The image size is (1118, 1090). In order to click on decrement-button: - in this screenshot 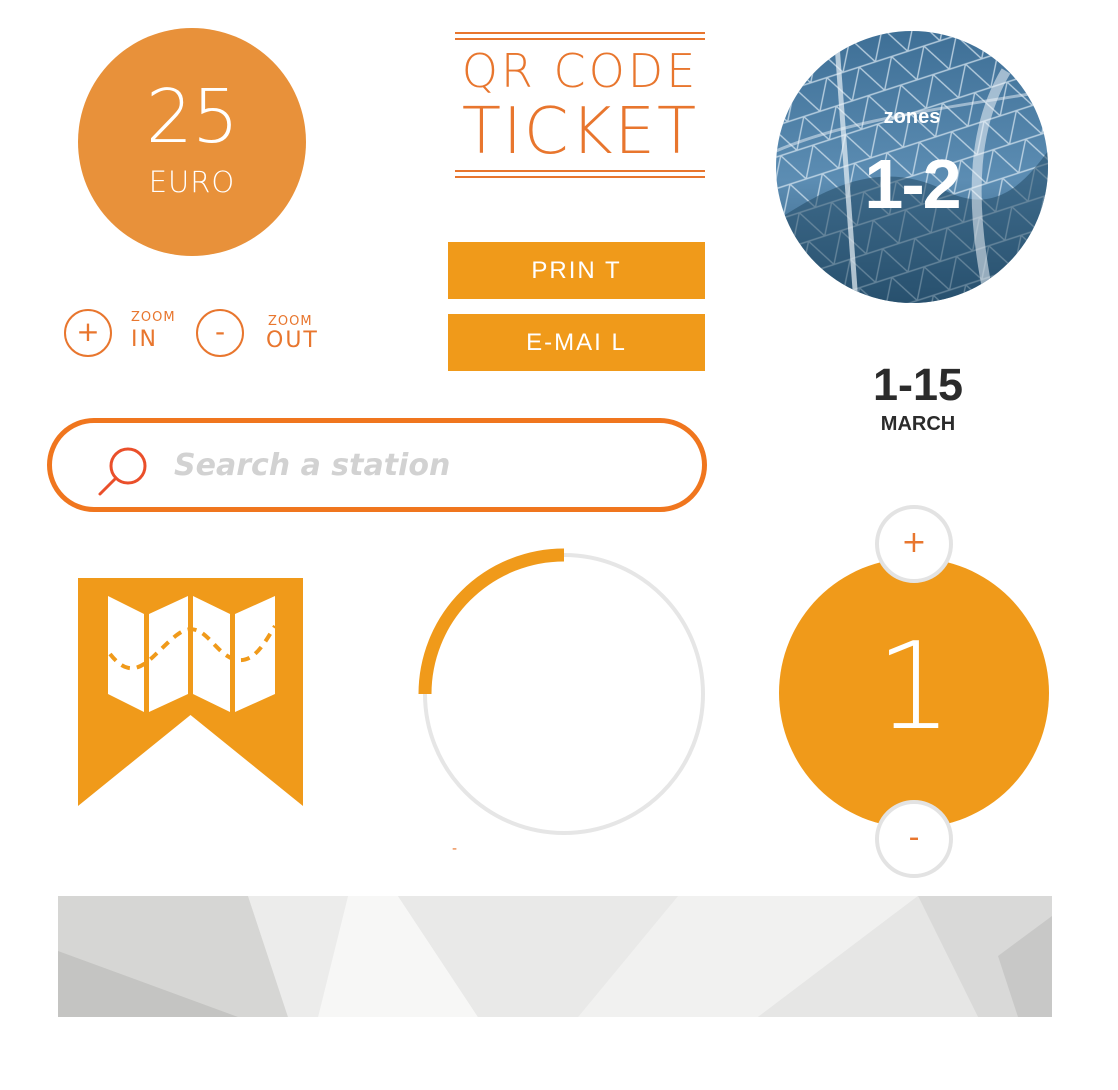, I will do `click(914, 839)`.